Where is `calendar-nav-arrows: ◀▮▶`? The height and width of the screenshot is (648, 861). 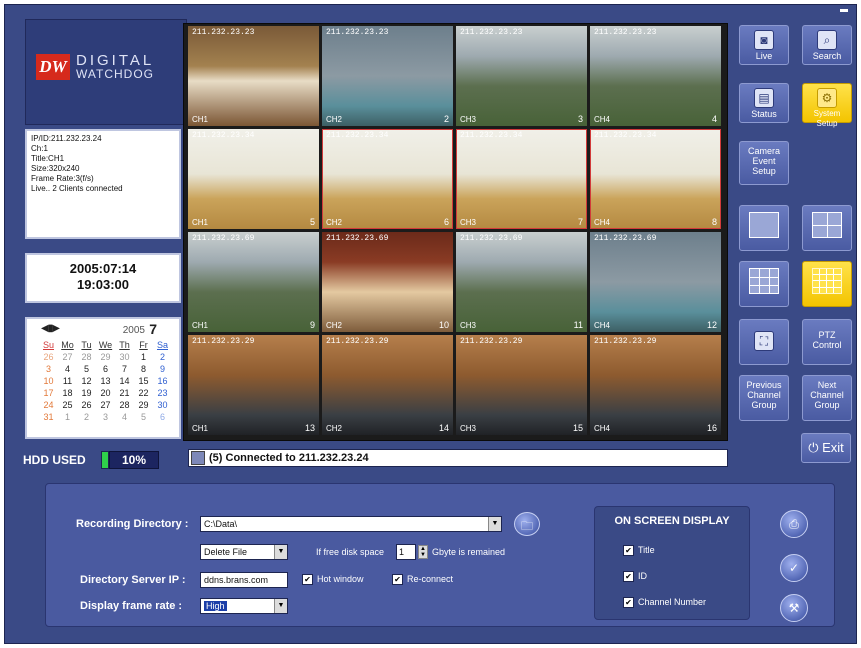 calendar-nav-arrows: ◀▮▶ is located at coordinates (50, 328).